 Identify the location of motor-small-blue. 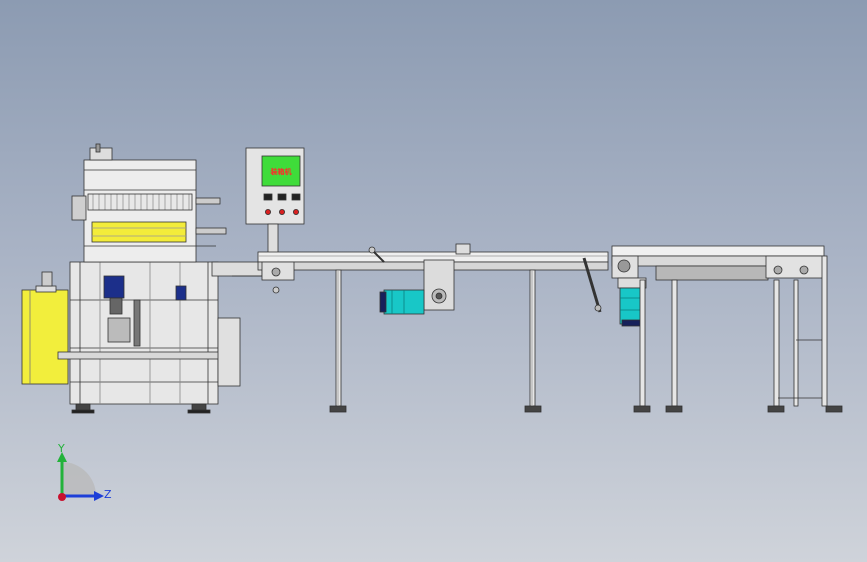
(114, 287).